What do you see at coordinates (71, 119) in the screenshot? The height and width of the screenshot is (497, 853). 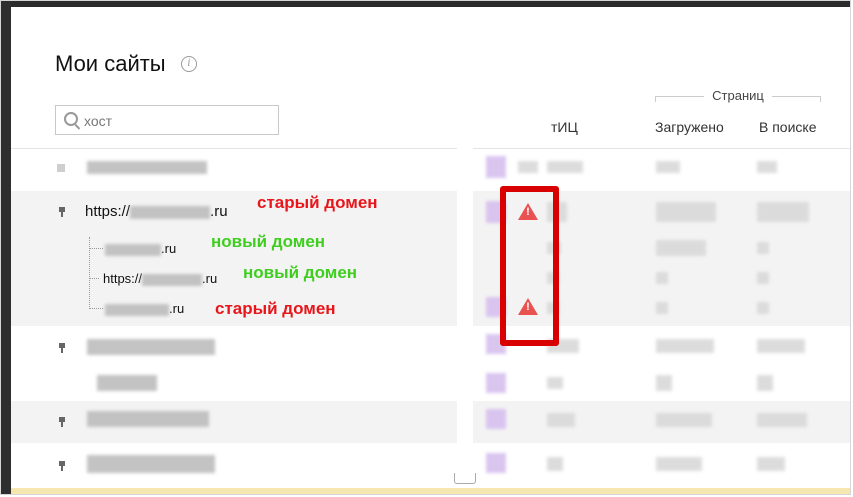 I see `search-icon` at bounding box center [71, 119].